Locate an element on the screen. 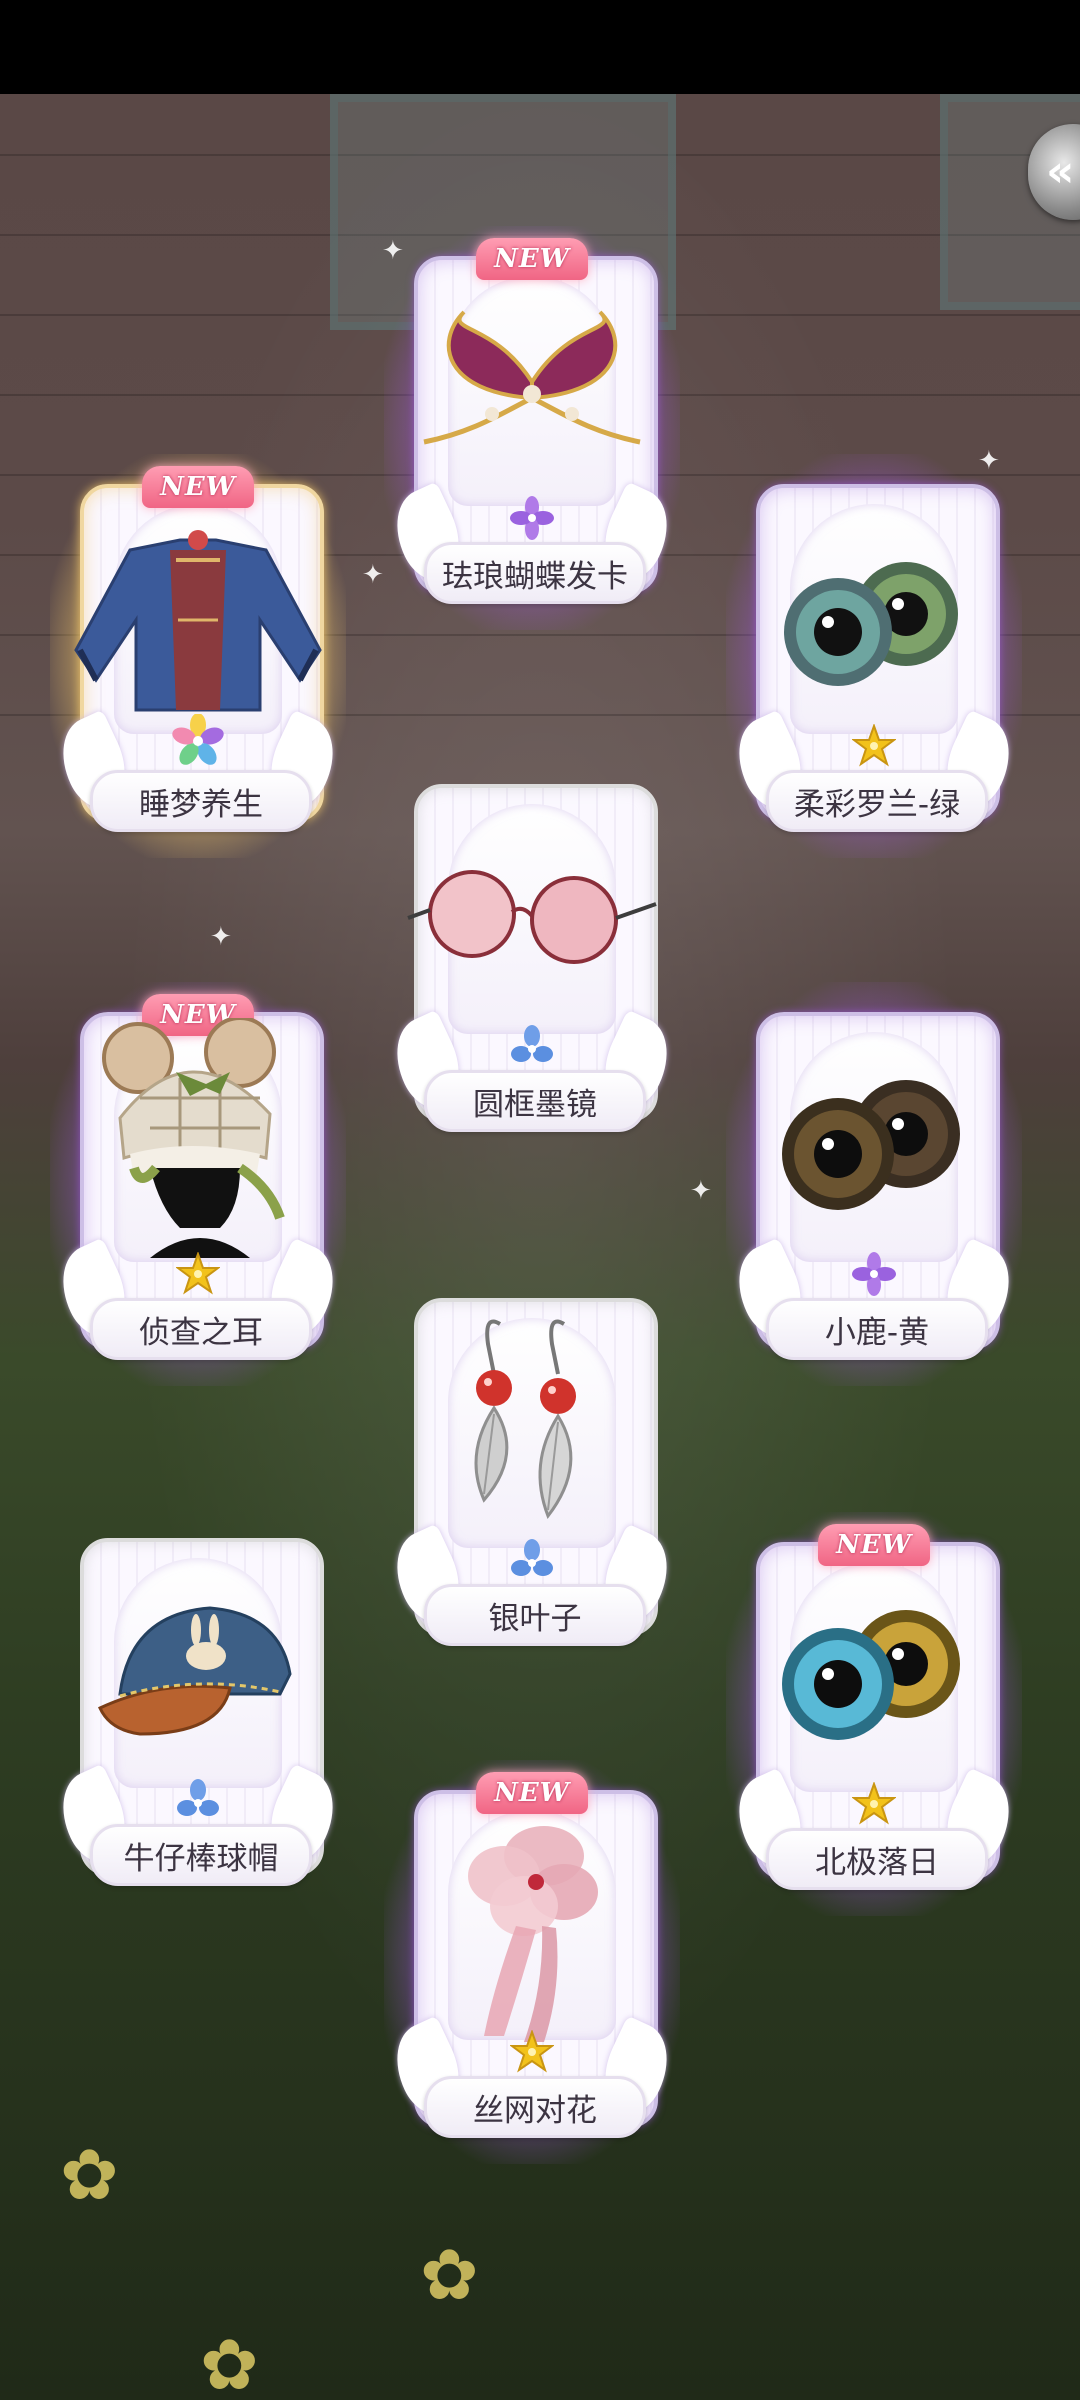 This screenshot has height=2400, width=1080. silver-leaf-earrings-icon is located at coordinates (525, 1419).